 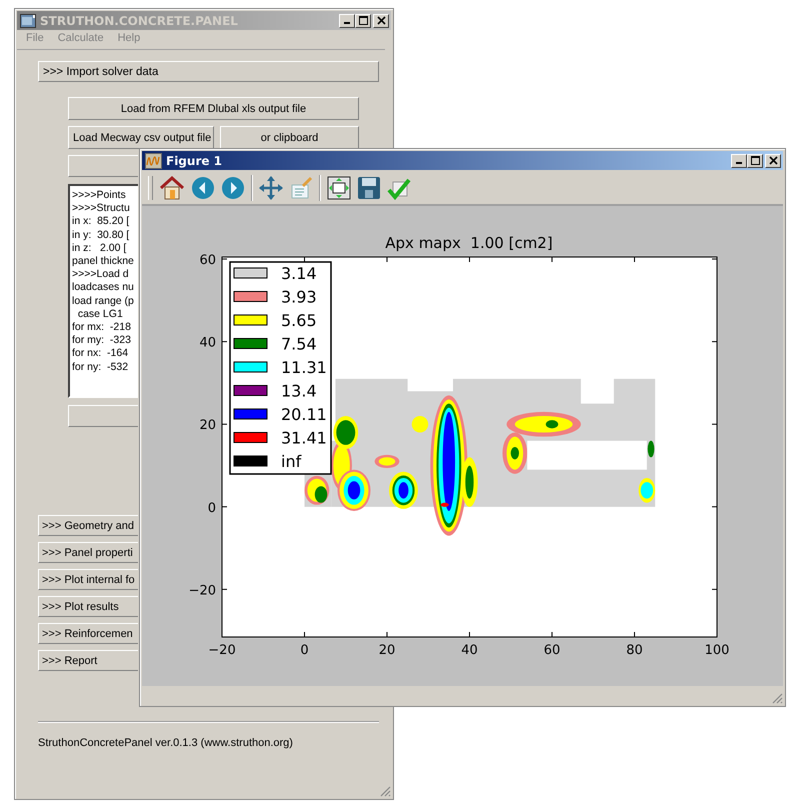 I want to click on save-icon, so click(x=369, y=188).